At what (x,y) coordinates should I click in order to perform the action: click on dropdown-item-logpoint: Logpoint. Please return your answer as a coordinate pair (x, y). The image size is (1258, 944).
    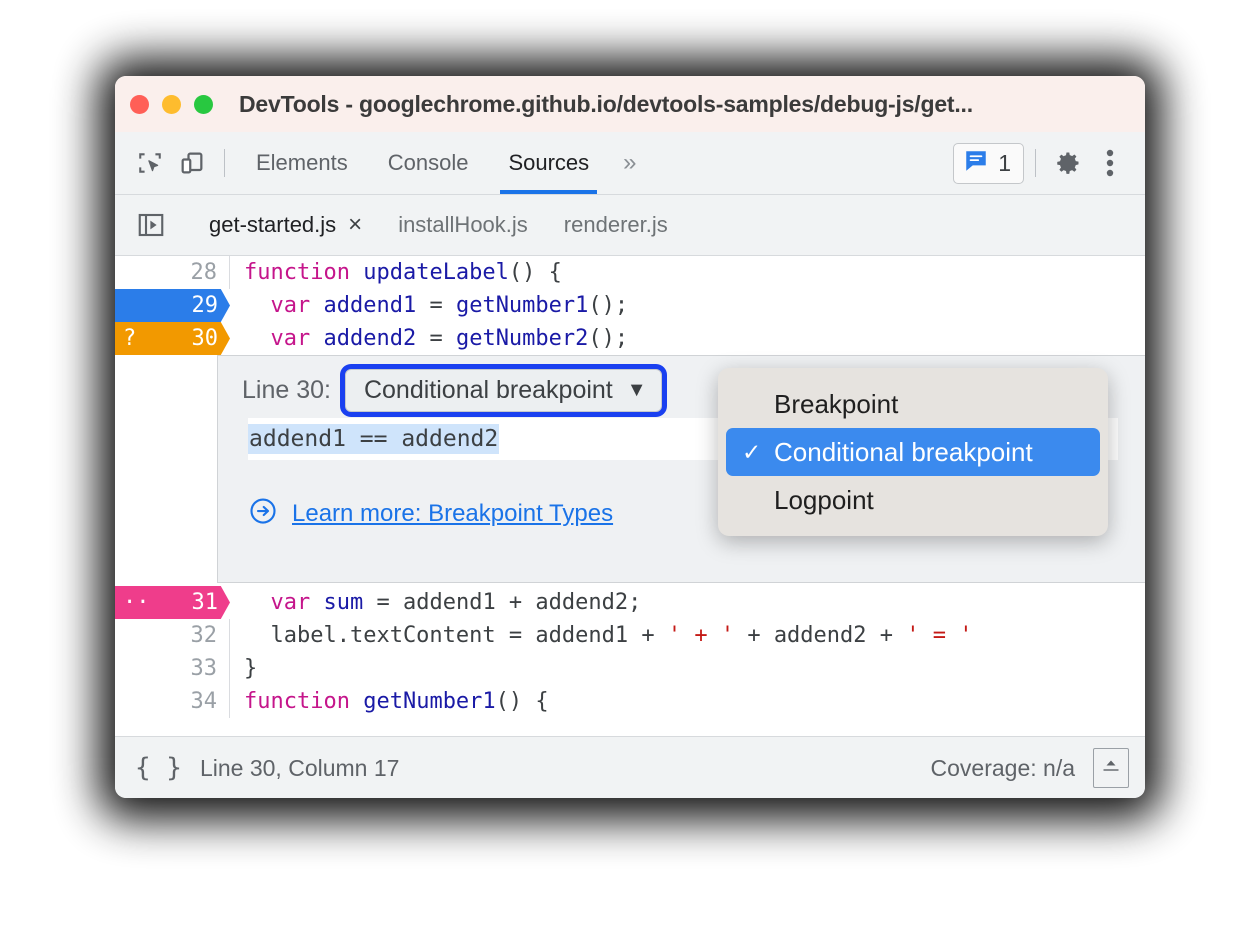
    Looking at the image, I should click on (913, 500).